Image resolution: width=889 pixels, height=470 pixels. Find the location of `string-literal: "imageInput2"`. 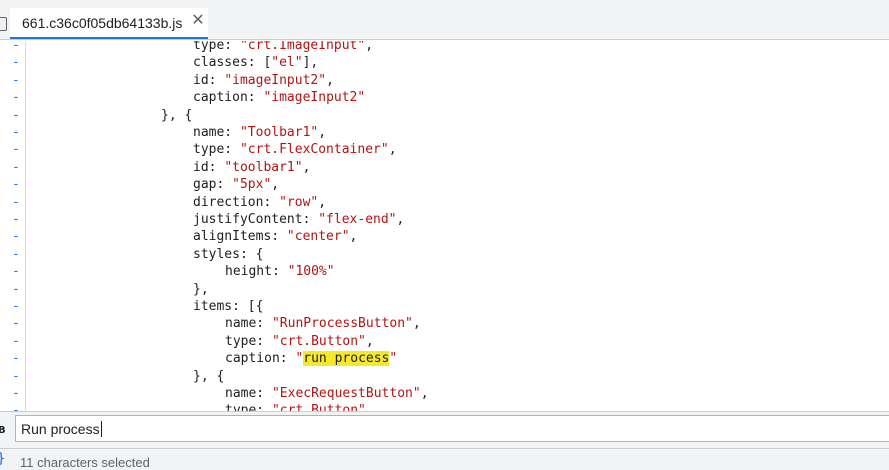

string-literal: "imageInput2" is located at coordinates (275, 80).